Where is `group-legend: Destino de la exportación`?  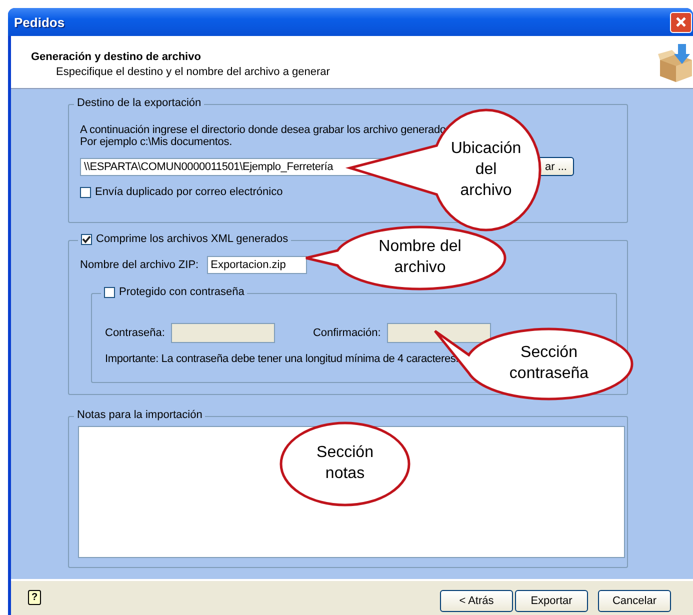 group-legend: Destino de la exportación is located at coordinates (139, 103).